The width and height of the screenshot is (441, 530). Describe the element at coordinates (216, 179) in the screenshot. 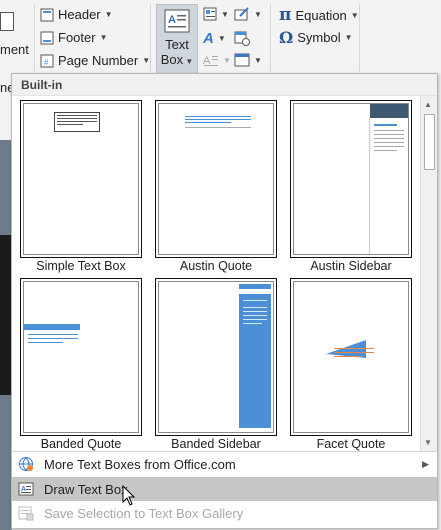

I see `austin-quote-thumbnail` at that location.